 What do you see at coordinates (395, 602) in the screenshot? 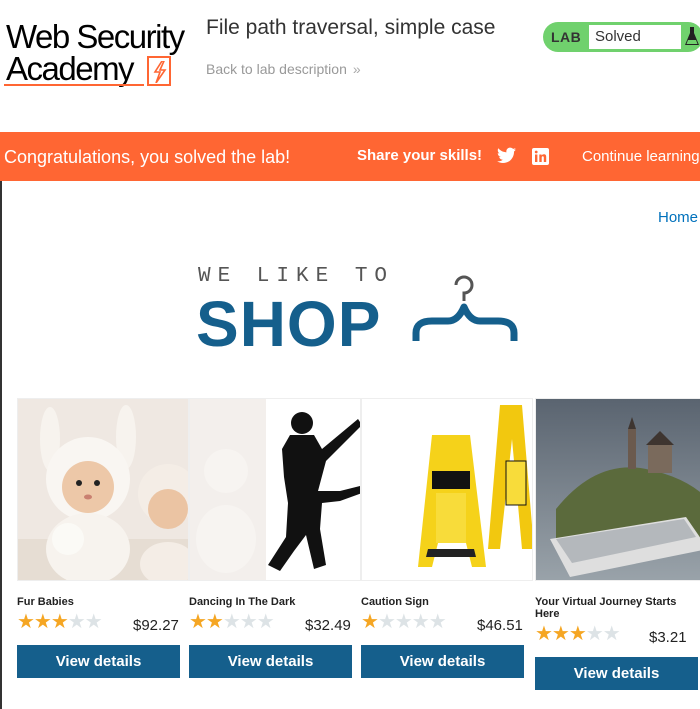
I see `product-name: Caution Sign` at bounding box center [395, 602].